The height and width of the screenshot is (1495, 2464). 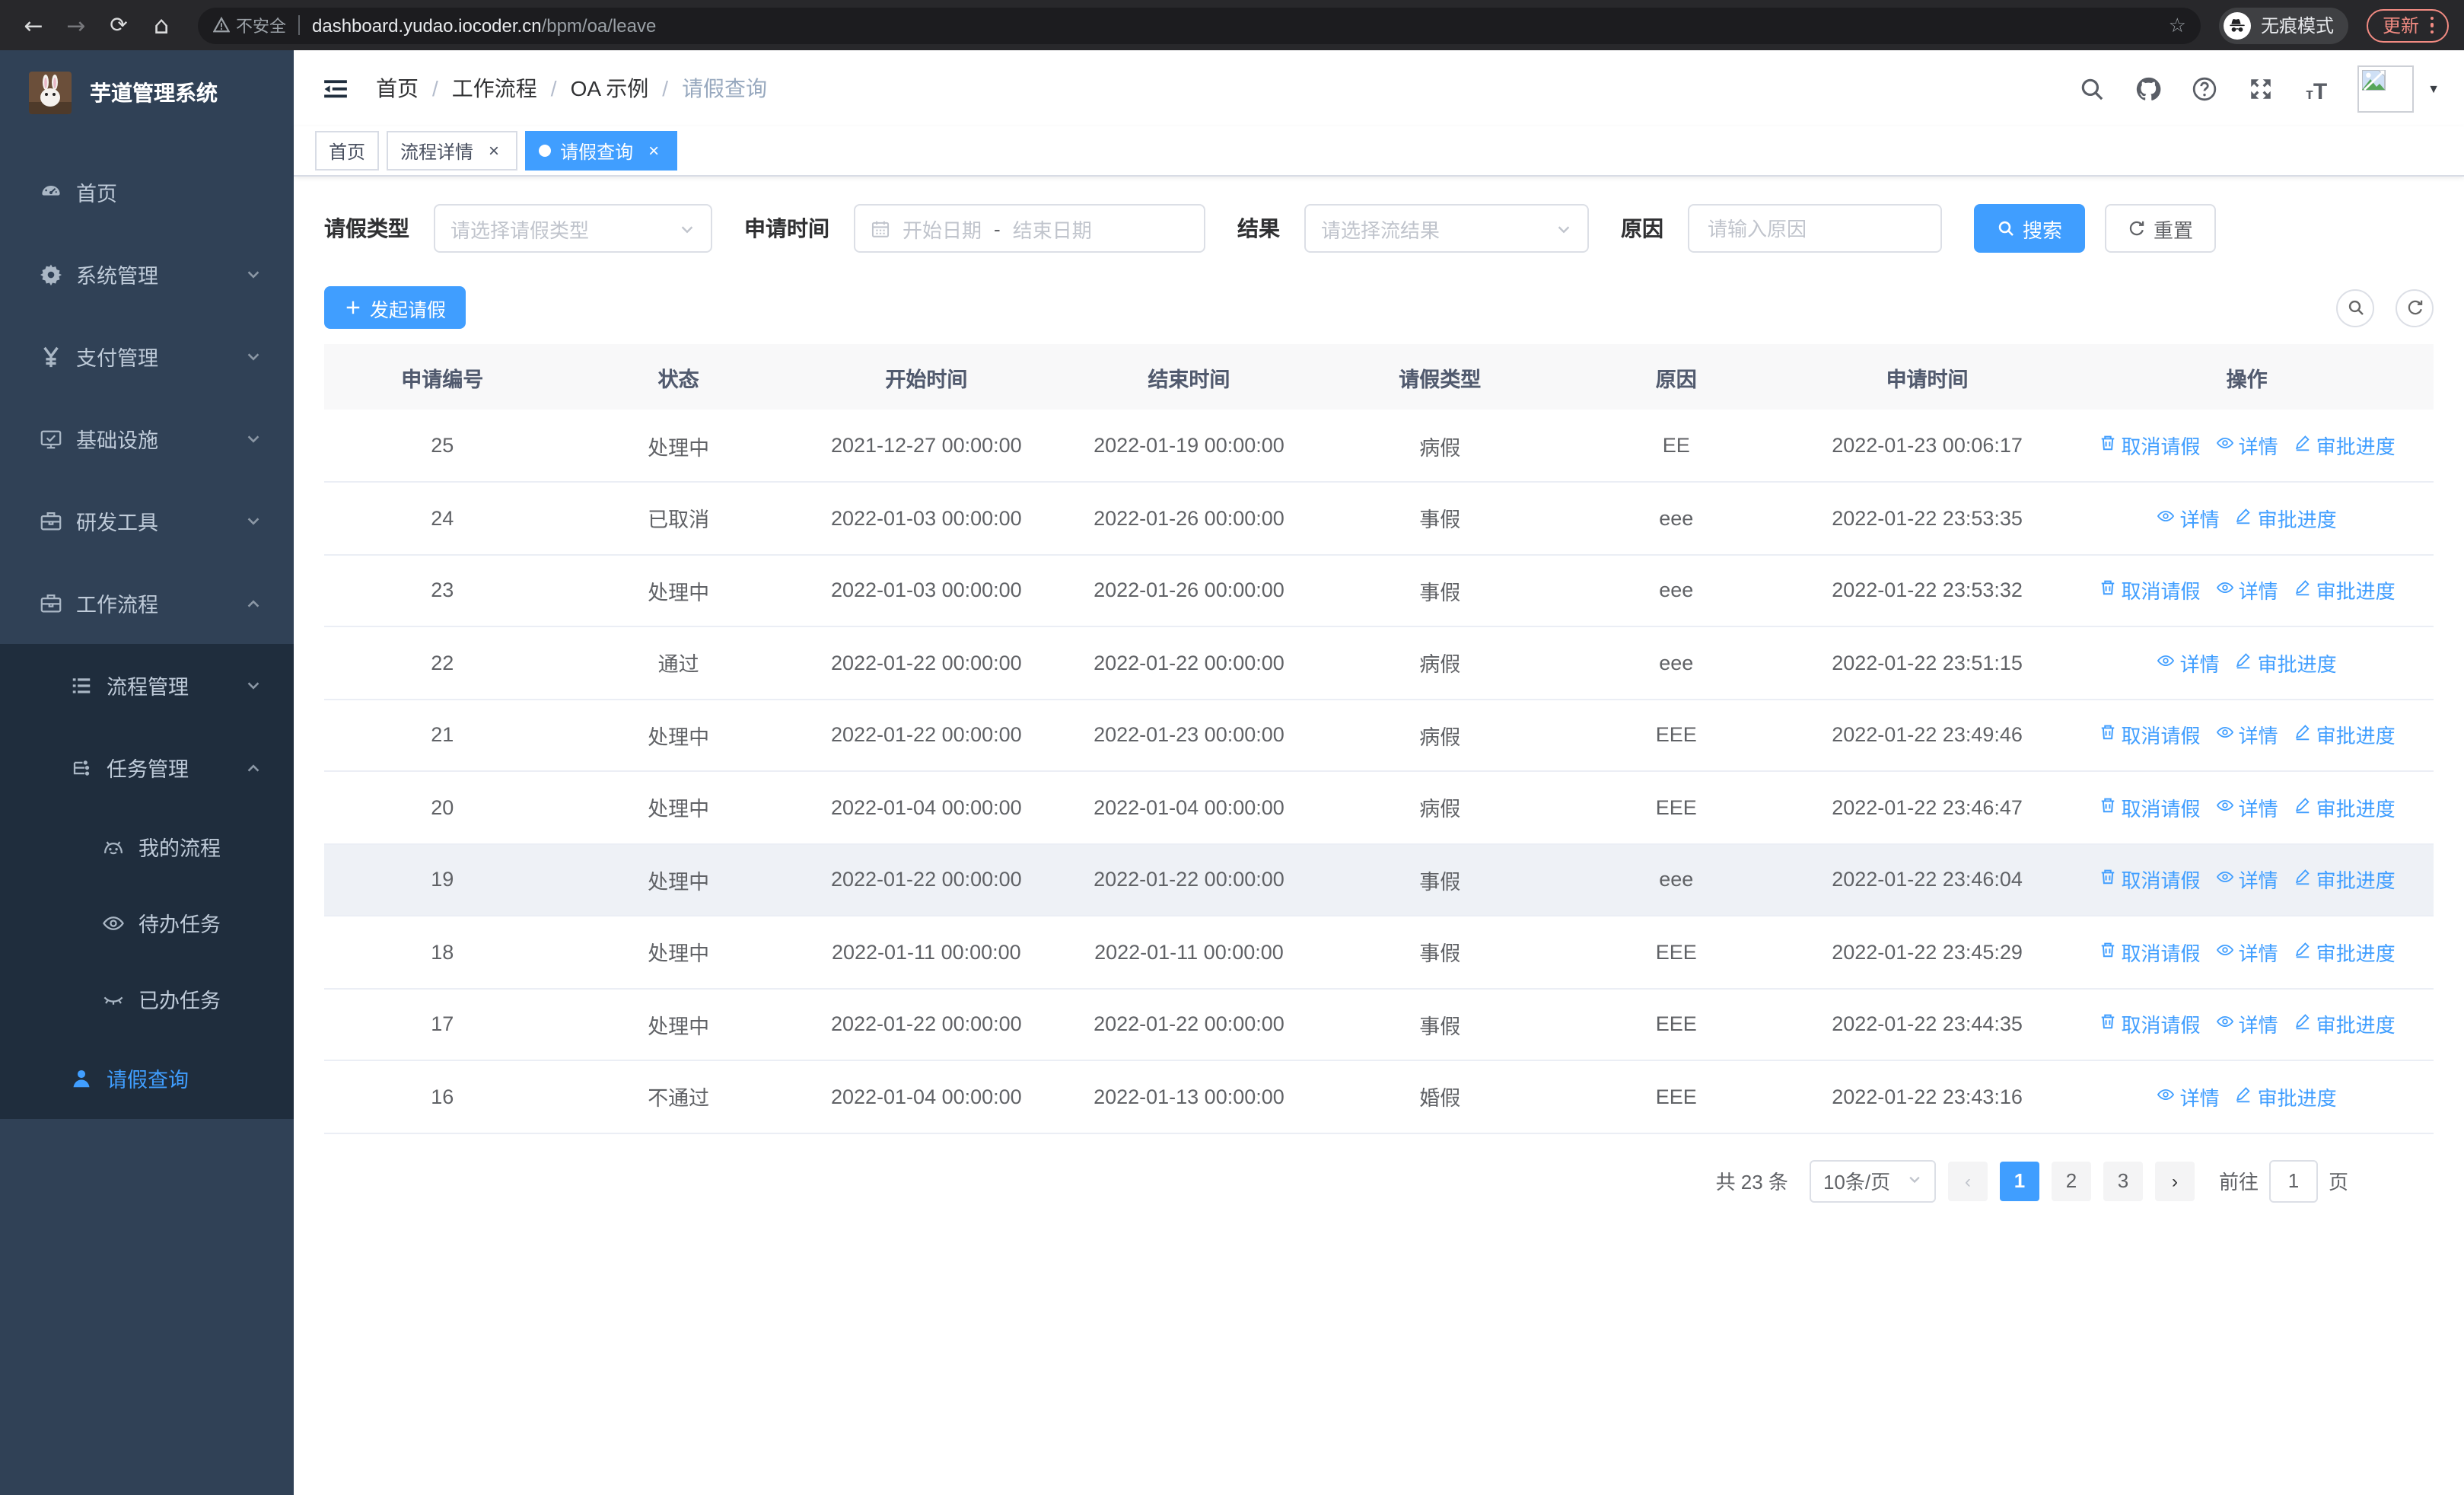 What do you see at coordinates (147, 274) in the screenshot?
I see `sidebar-item-2-gear: 系统管理` at bounding box center [147, 274].